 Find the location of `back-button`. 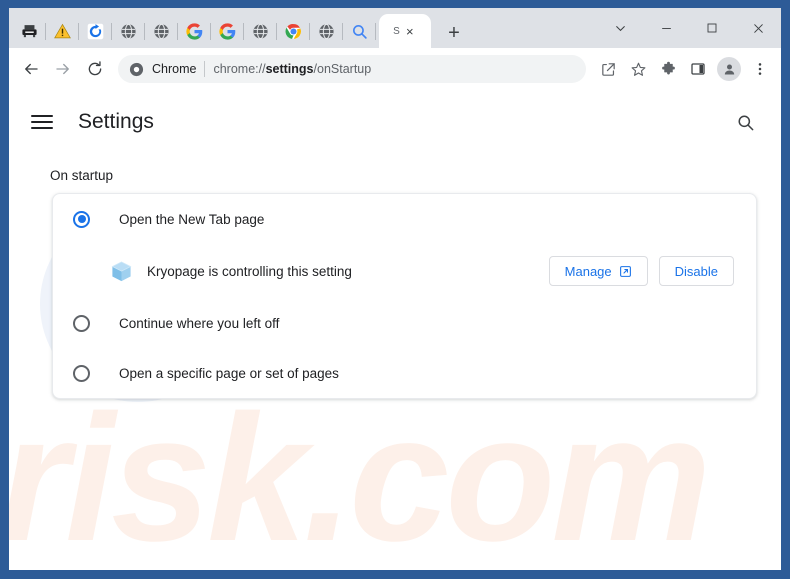

back-button is located at coordinates (31, 69).